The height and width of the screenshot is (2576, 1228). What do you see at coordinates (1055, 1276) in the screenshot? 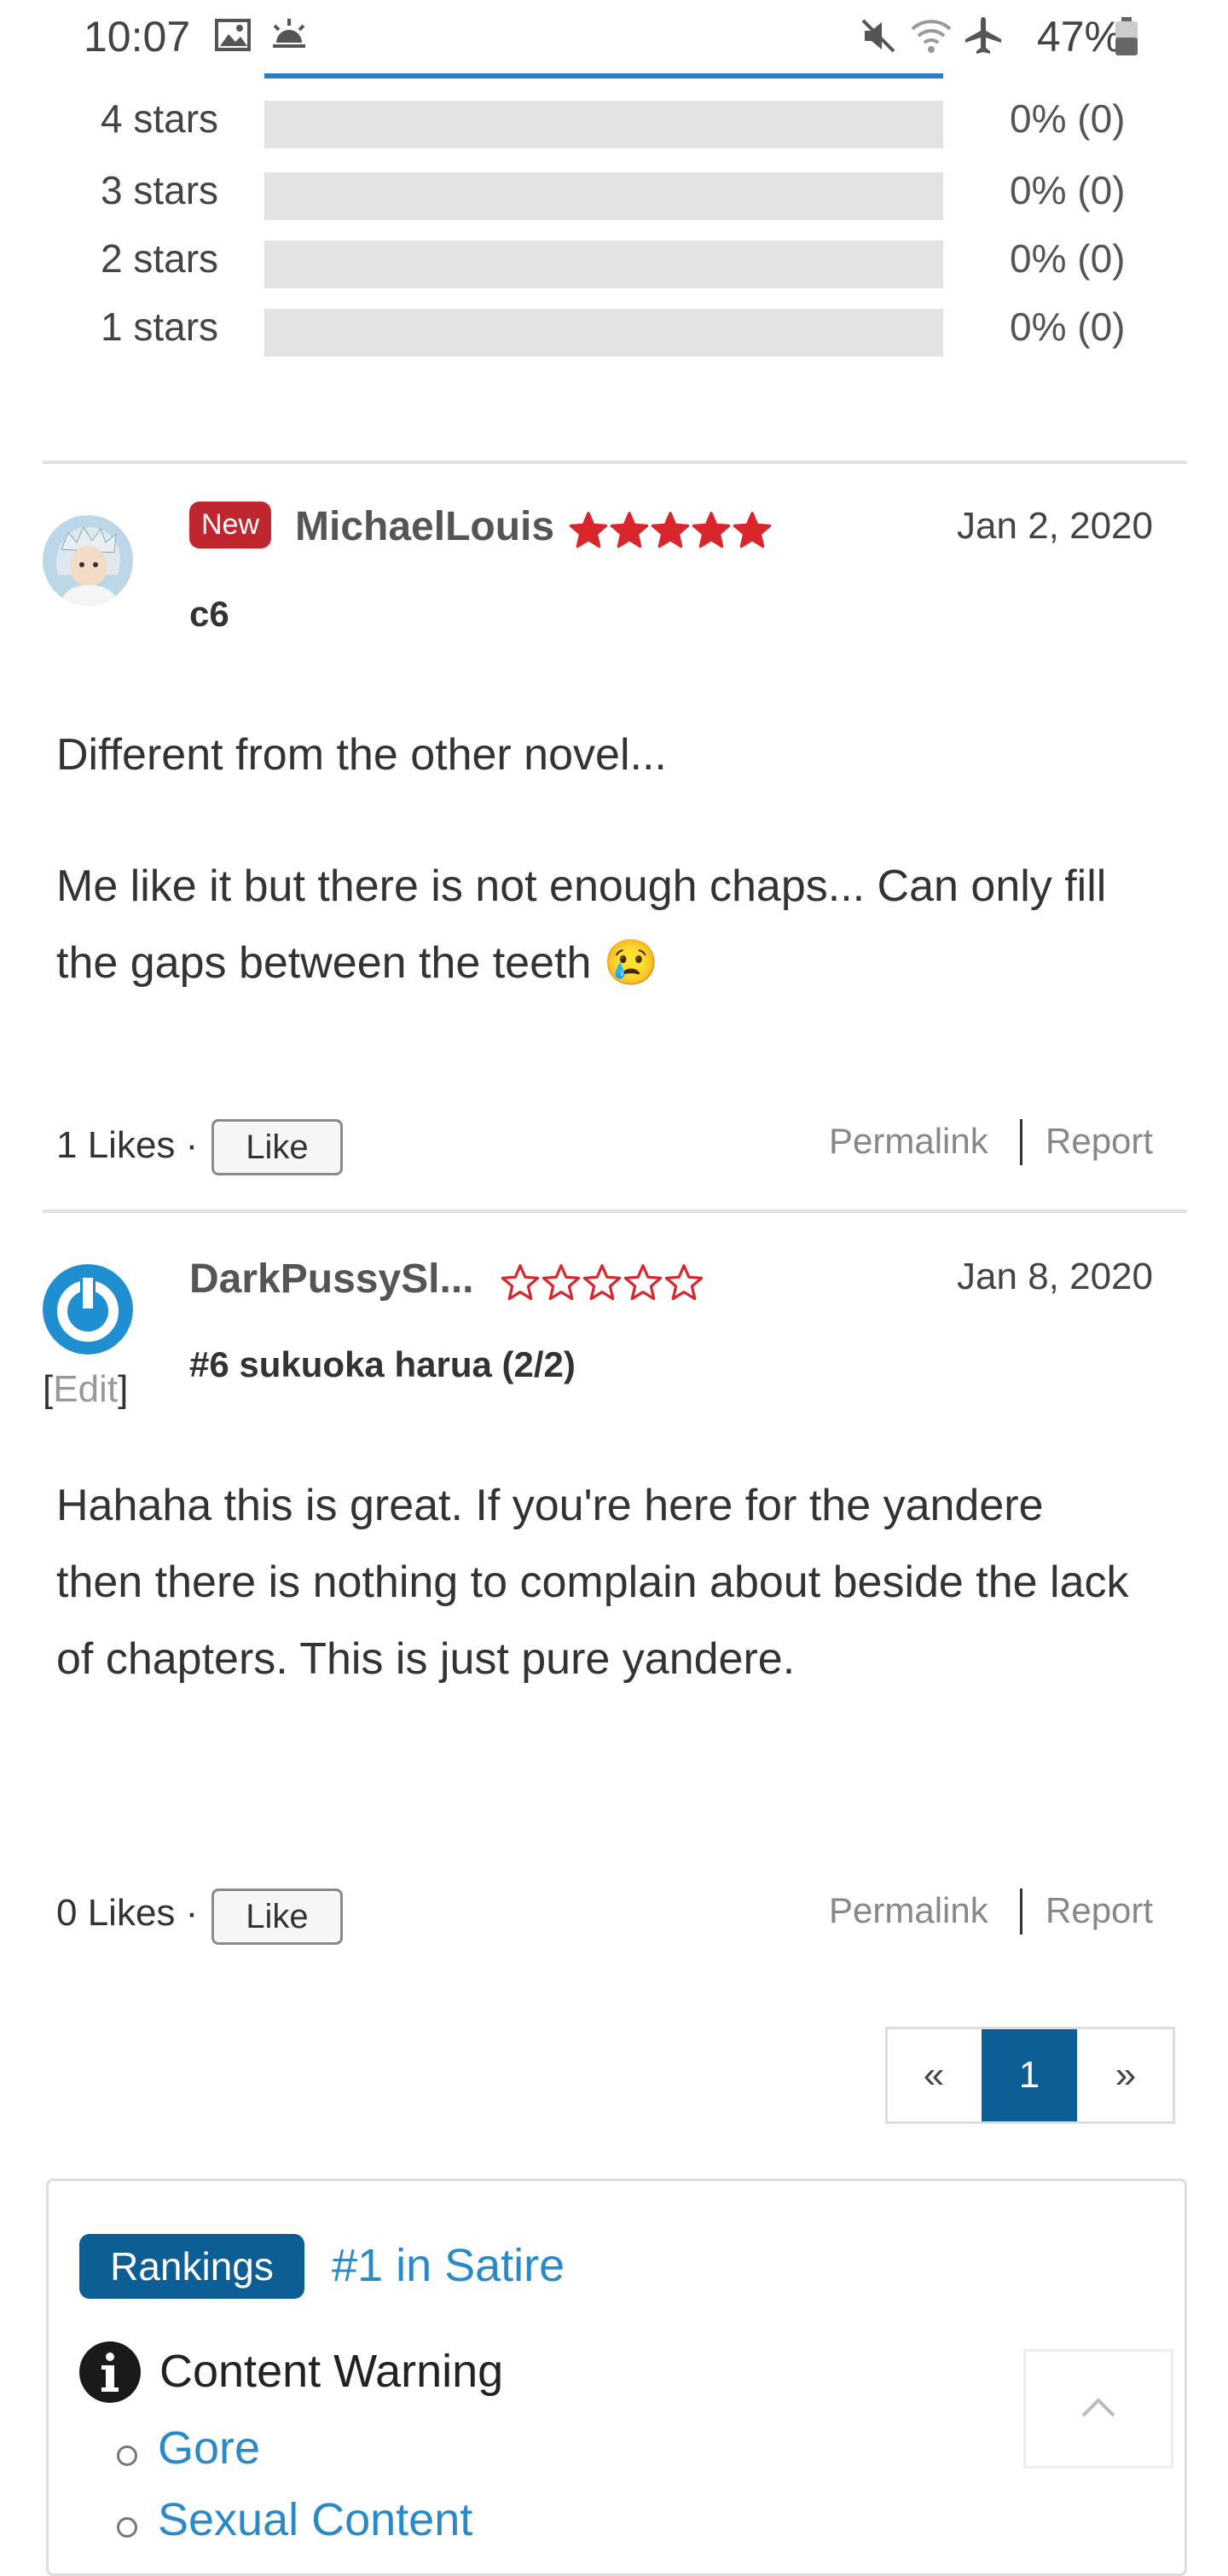
I see `review-date: Jan 8, 2020` at bounding box center [1055, 1276].